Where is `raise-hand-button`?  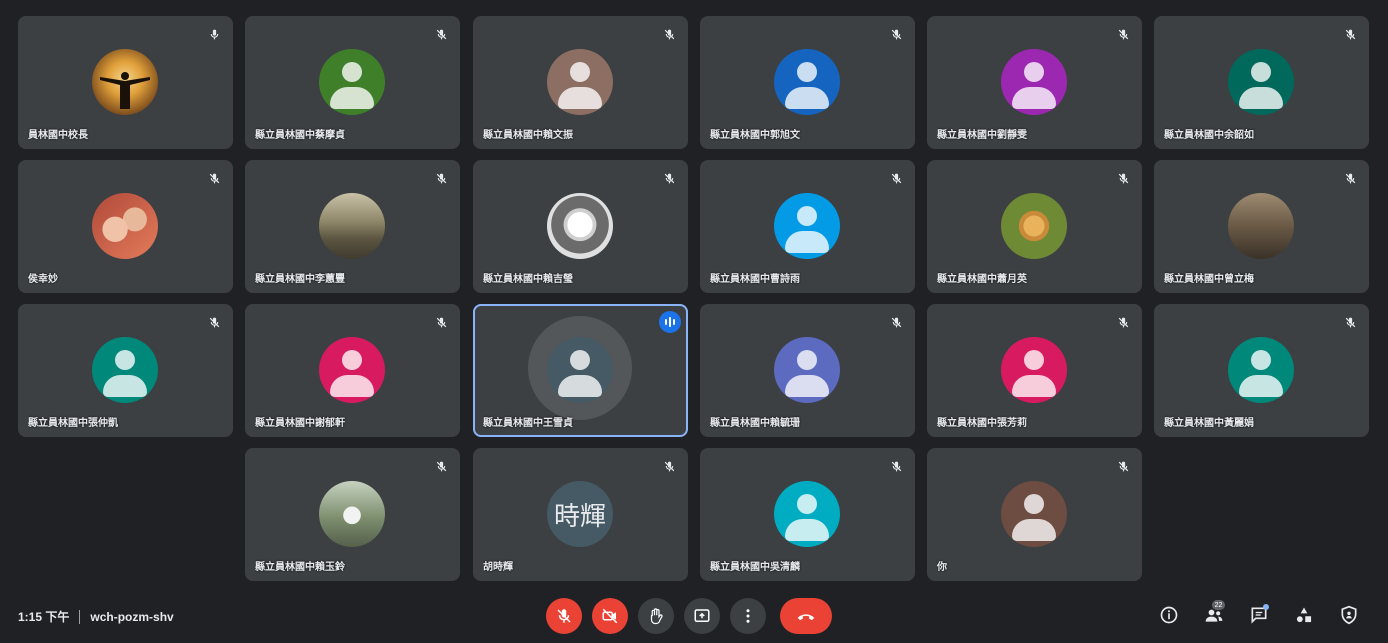 raise-hand-button is located at coordinates (656, 616).